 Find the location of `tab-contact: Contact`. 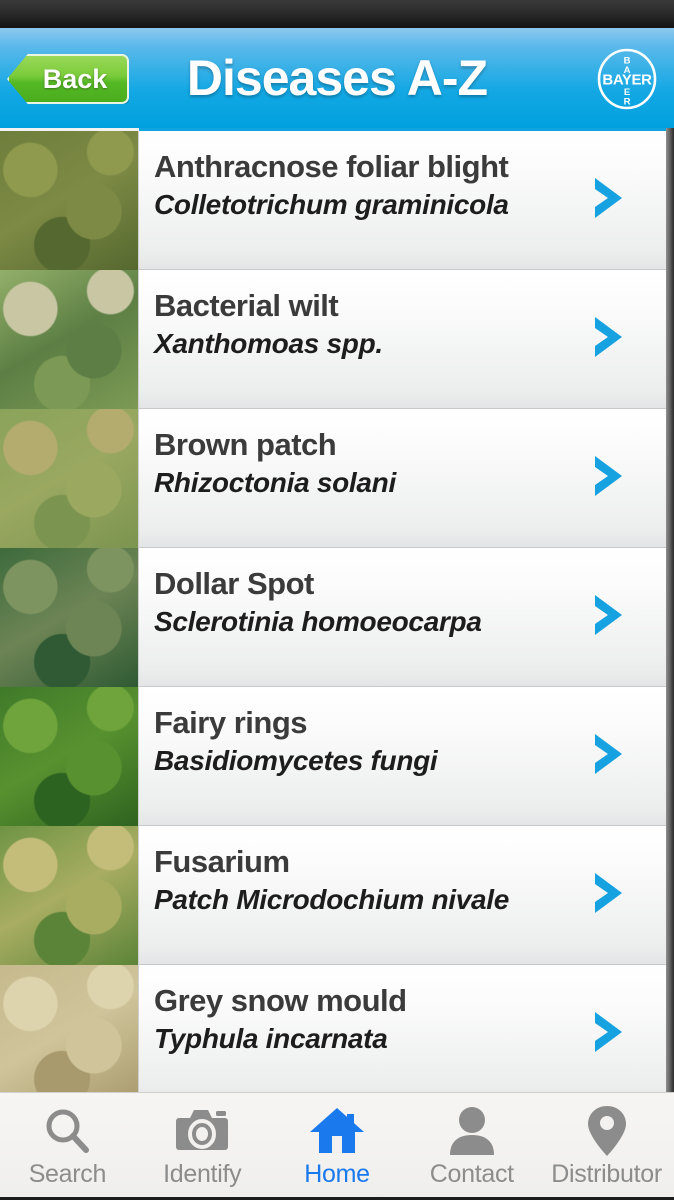

tab-contact: Contact is located at coordinates (471, 1146).